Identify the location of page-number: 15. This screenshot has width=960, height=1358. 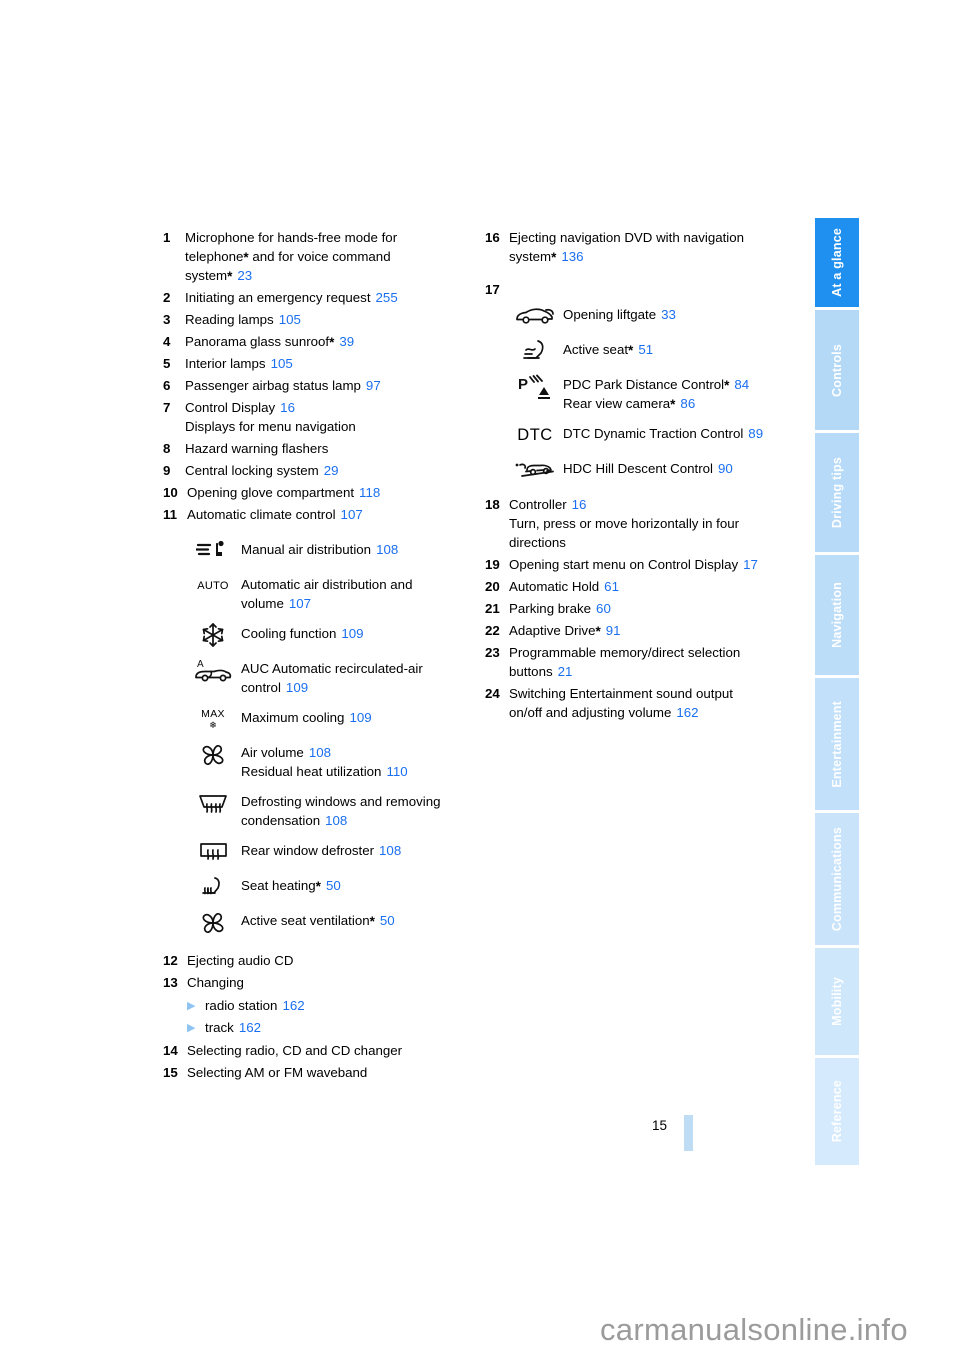
(660, 1125).